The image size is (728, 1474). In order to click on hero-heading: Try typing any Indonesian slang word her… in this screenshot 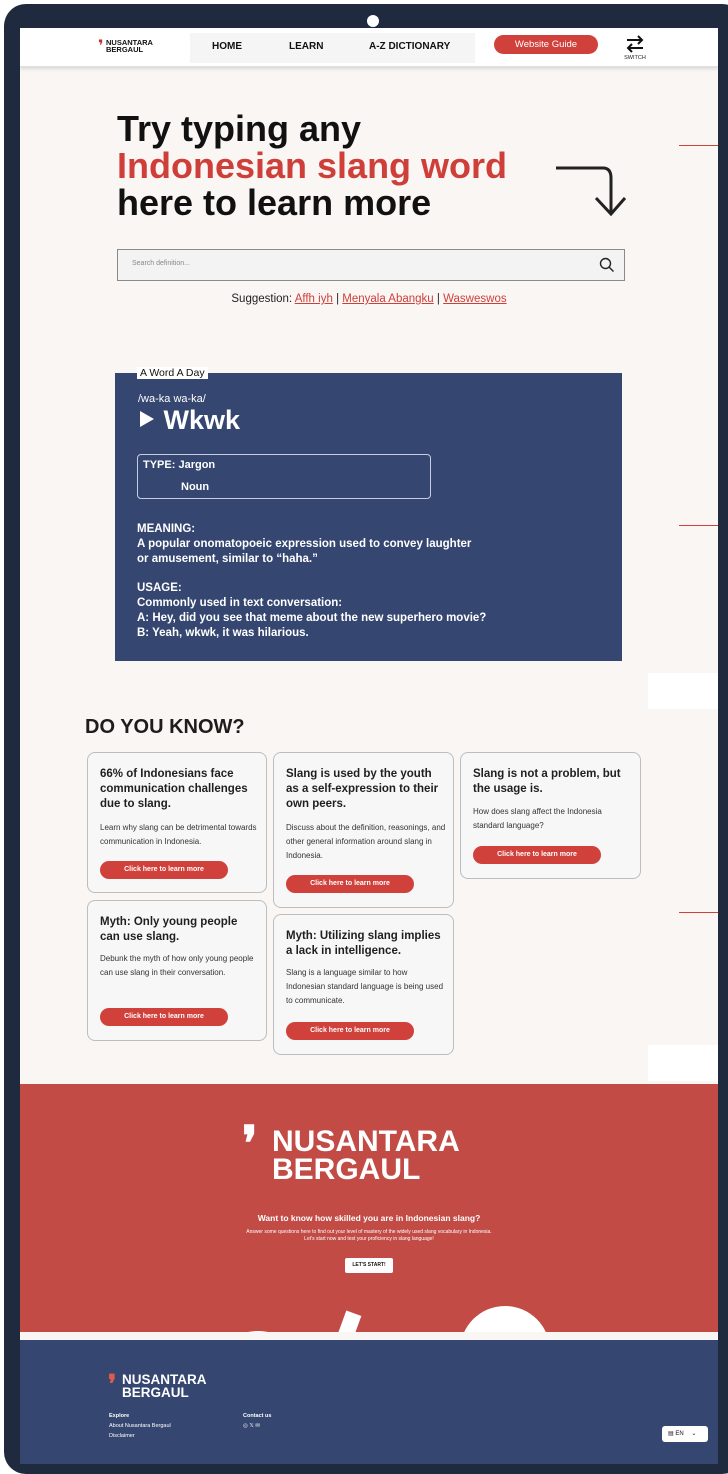, I will do `click(312, 165)`.